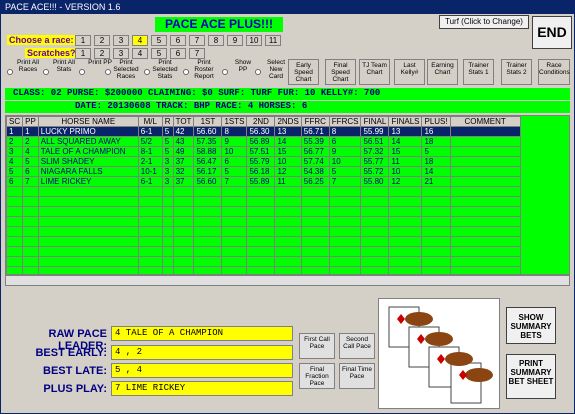 Image resolution: width=575 pixels, height=414 pixels. I want to click on empty-row, so click(263, 261).